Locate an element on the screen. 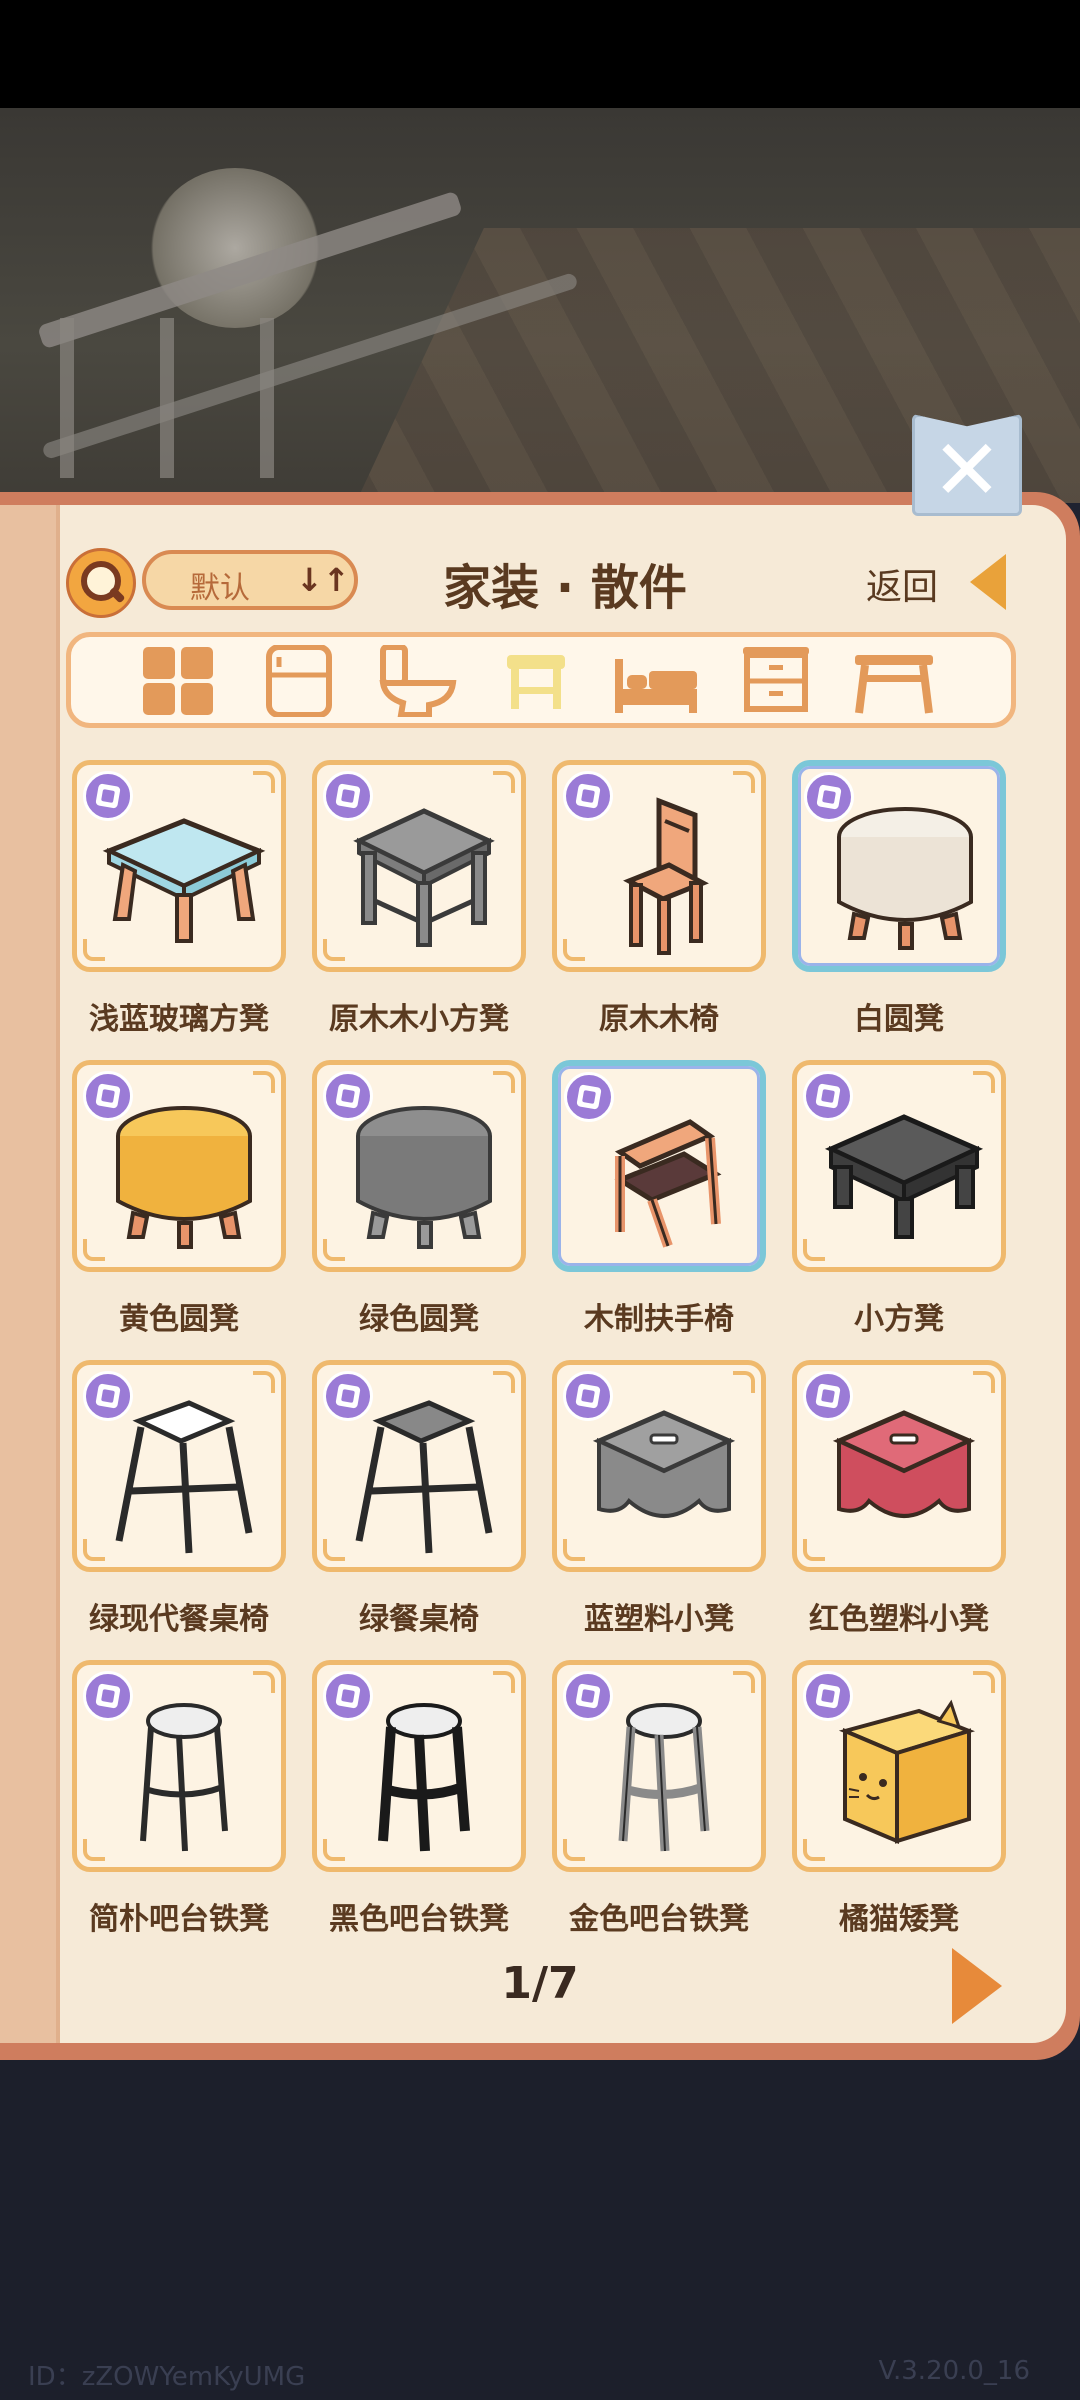 This screenshot has width=1080, height=2400. search-button is located at coordinates (101, 583).